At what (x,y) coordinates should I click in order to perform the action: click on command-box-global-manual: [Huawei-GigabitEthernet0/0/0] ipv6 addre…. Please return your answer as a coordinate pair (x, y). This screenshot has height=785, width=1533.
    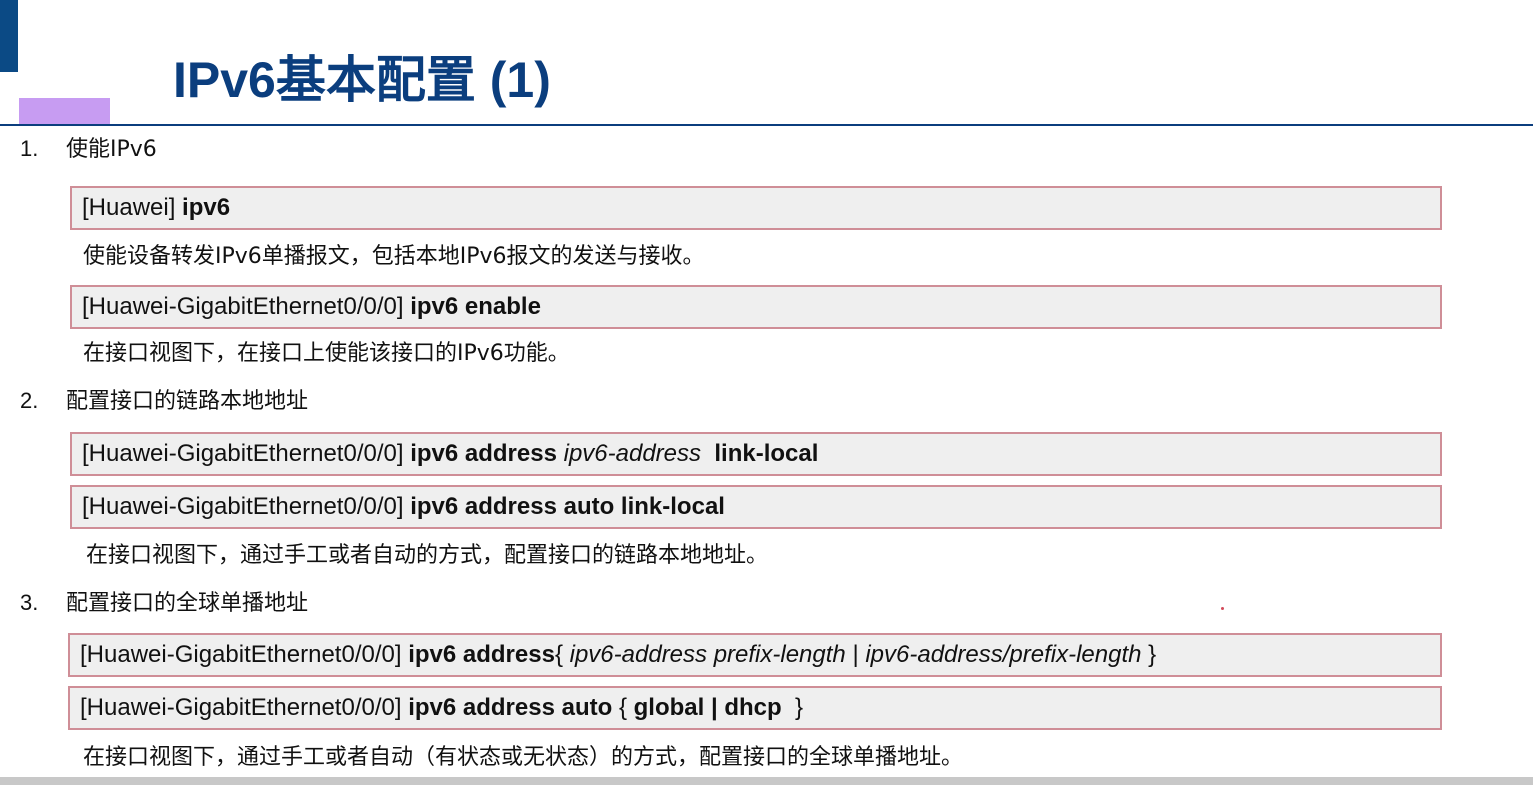
    Looking at the image, I should click on (755, 655).